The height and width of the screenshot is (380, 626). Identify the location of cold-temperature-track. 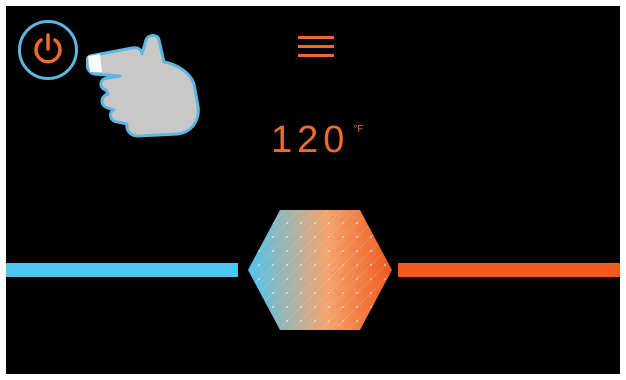
(122, 270).